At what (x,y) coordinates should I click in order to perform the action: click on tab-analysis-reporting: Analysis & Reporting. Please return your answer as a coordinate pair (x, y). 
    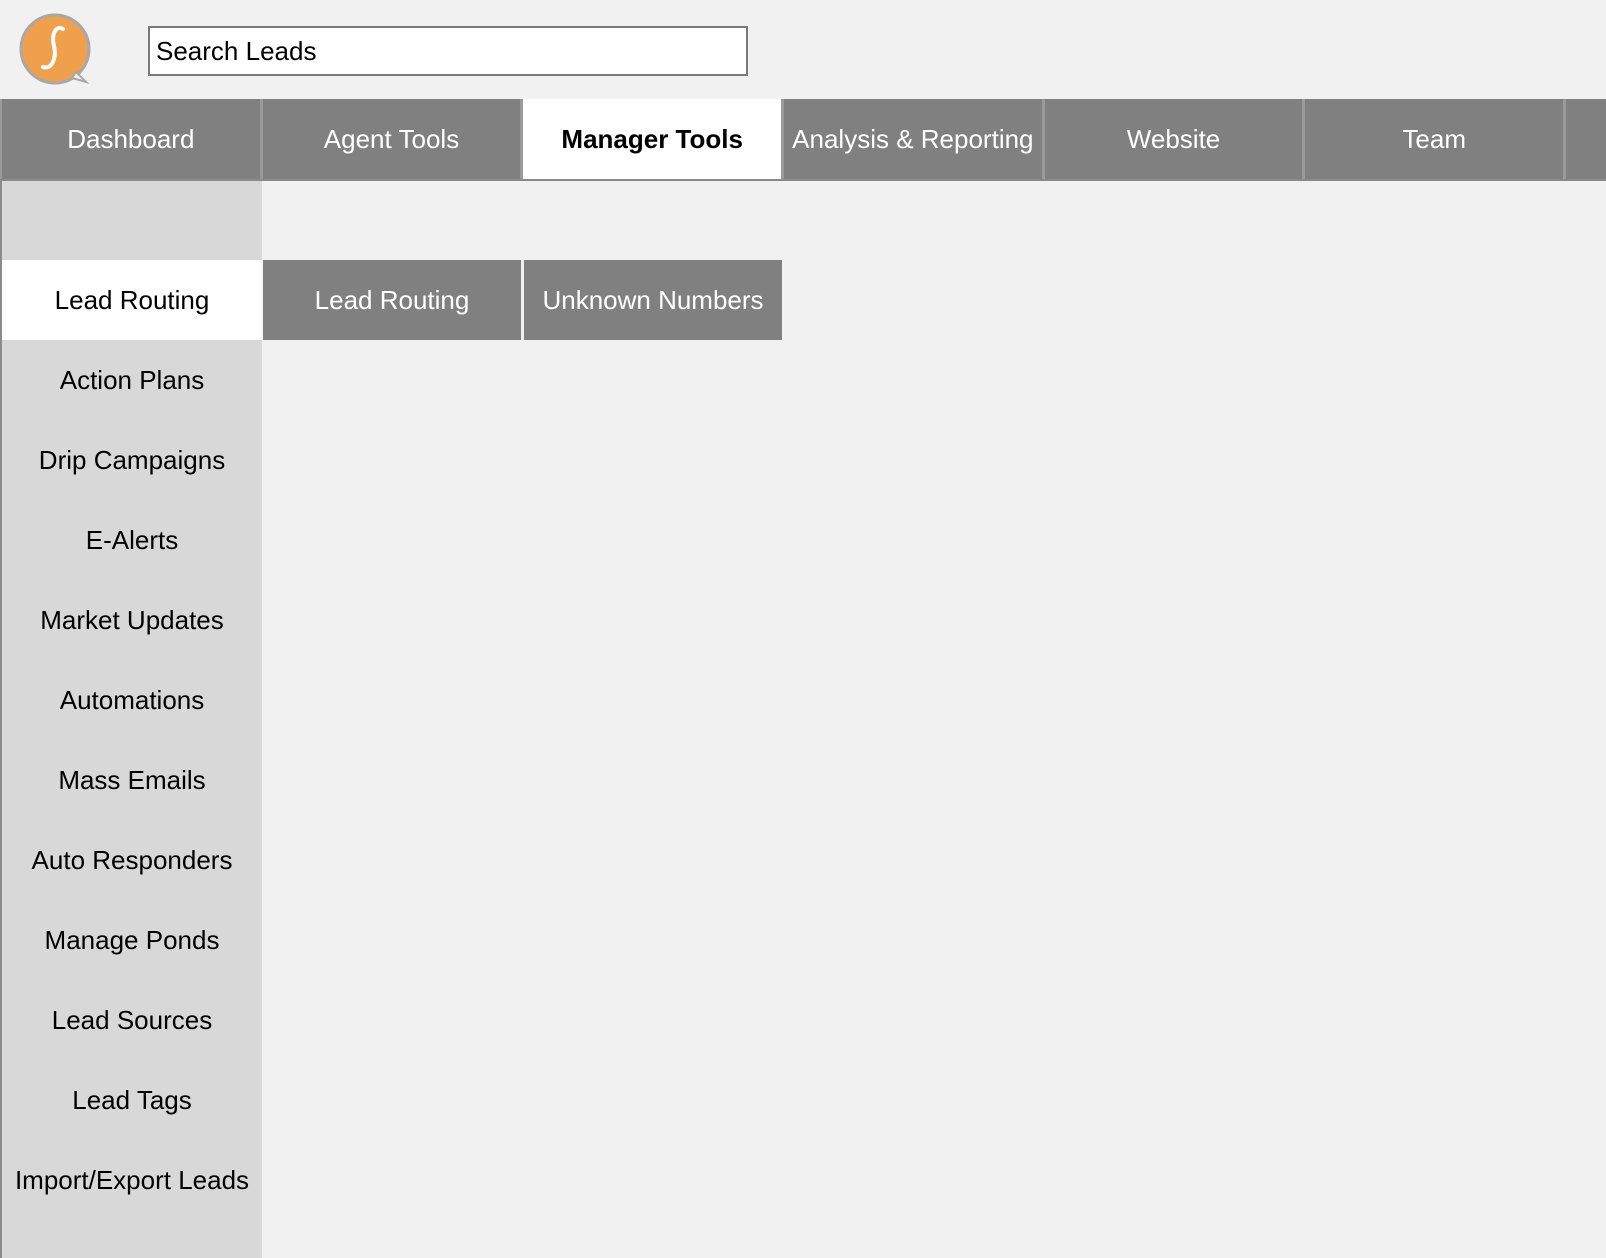
    Looking at the image, I should click on (913, 139).